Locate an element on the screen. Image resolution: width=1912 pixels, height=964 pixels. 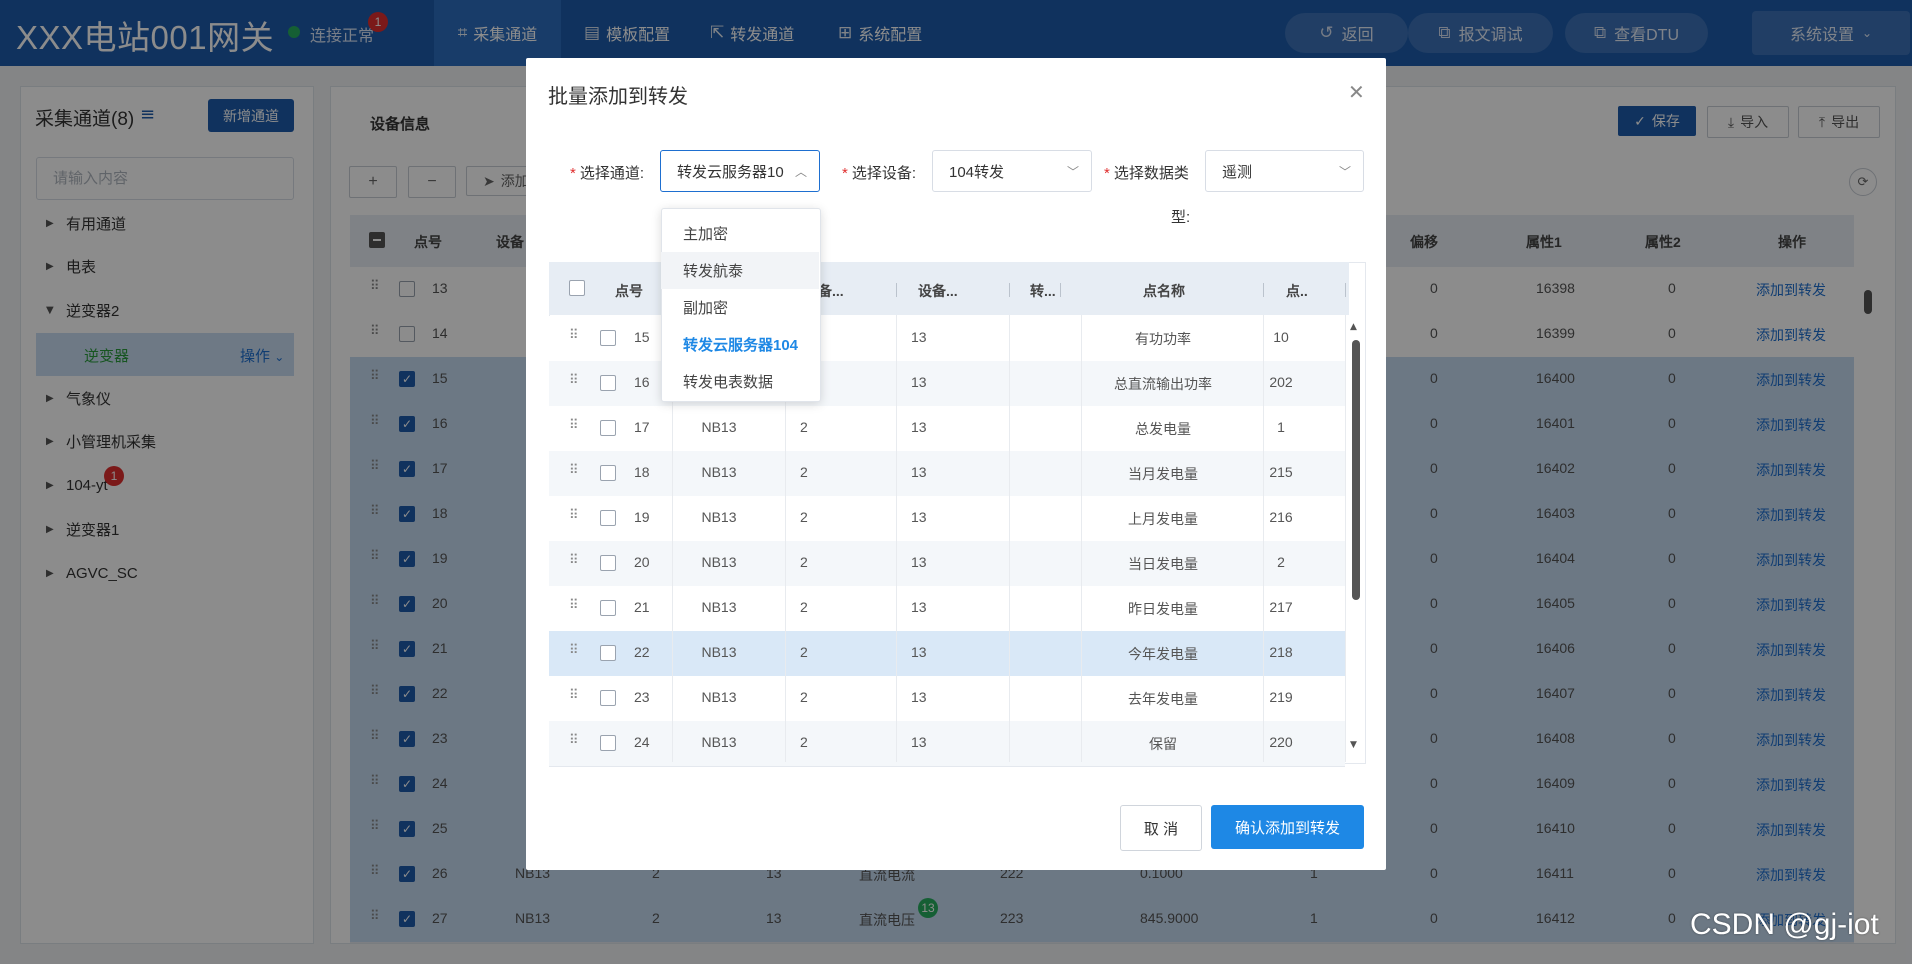
cell-point-name: 今年发电量 is located at coordinates (1163, 654).